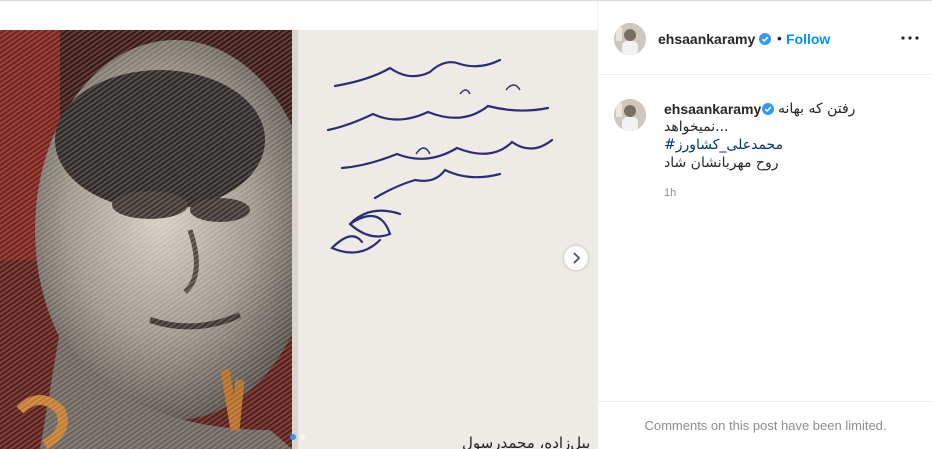 This screenshot has width=932, height=449. Describe the element at coordinates (298, 437) in the screenshot. I see `carousel-indicator` at that location.